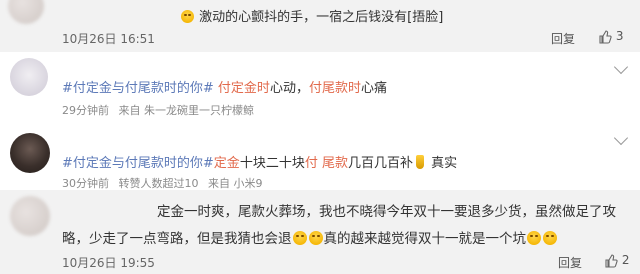 This screenshot has height=274, width=640. Describe the element at coordinates (260, 163) in the screenshot. I see `comment-text: #付定金与付尾款时的你#定金十块二十块付 尾款几百几百补 真实` at that location.